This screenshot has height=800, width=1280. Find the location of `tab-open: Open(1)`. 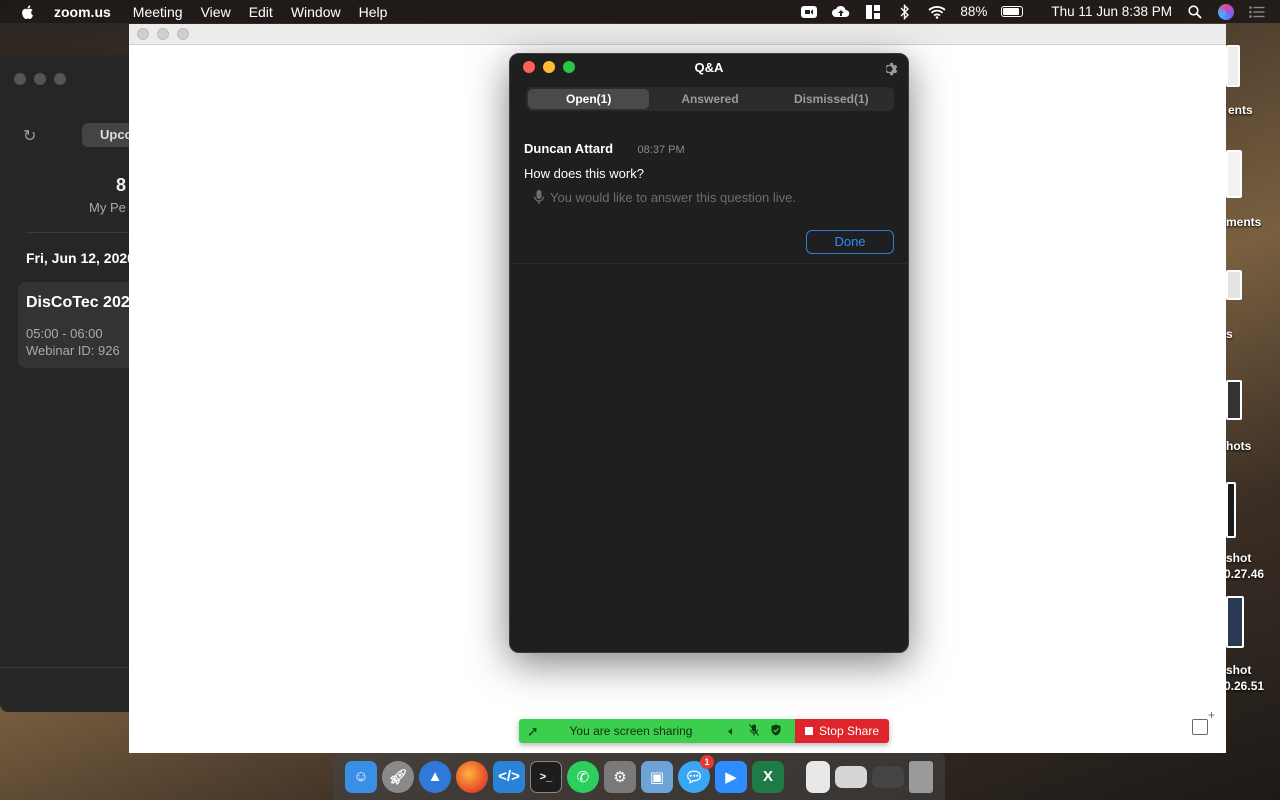

tab-open: Open(1) is located at coordinates (589, 99).